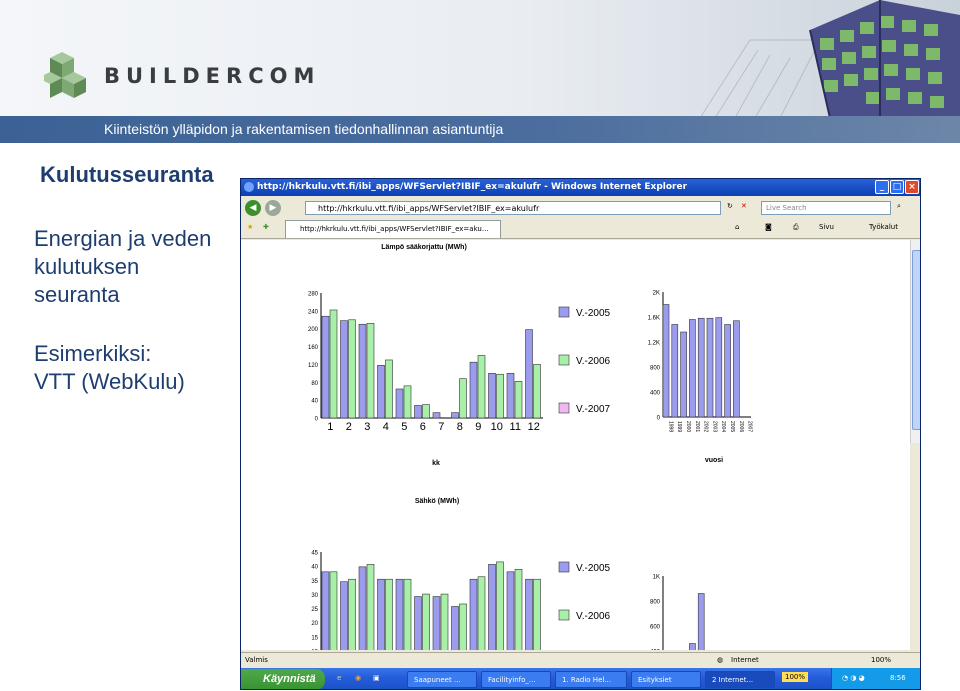 The width and height of the screenshot is (960, 691). Describe the element at coordinates (714, 426) in the screenshot. I see `x-tick-label: 2003` at that location.